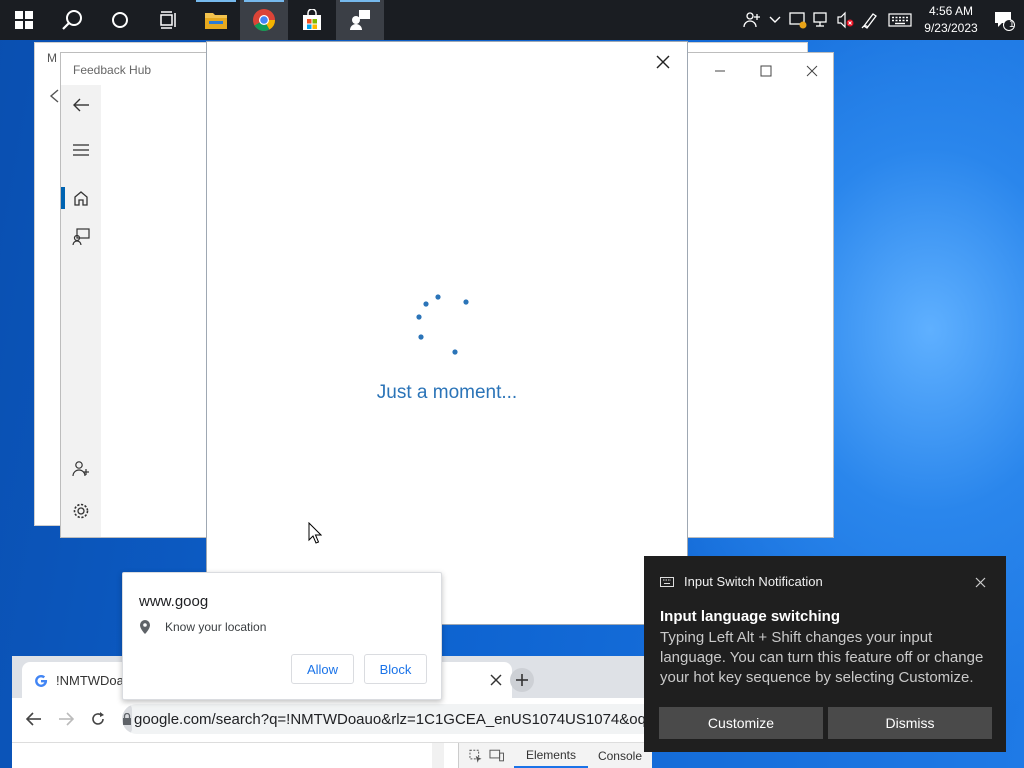 This screenshot has width=1024, height=768. What do you see at coordinates (951, 28) in the screenshot?
I see `clock-date: 9/23/2023` at bounding box center [951, 28].